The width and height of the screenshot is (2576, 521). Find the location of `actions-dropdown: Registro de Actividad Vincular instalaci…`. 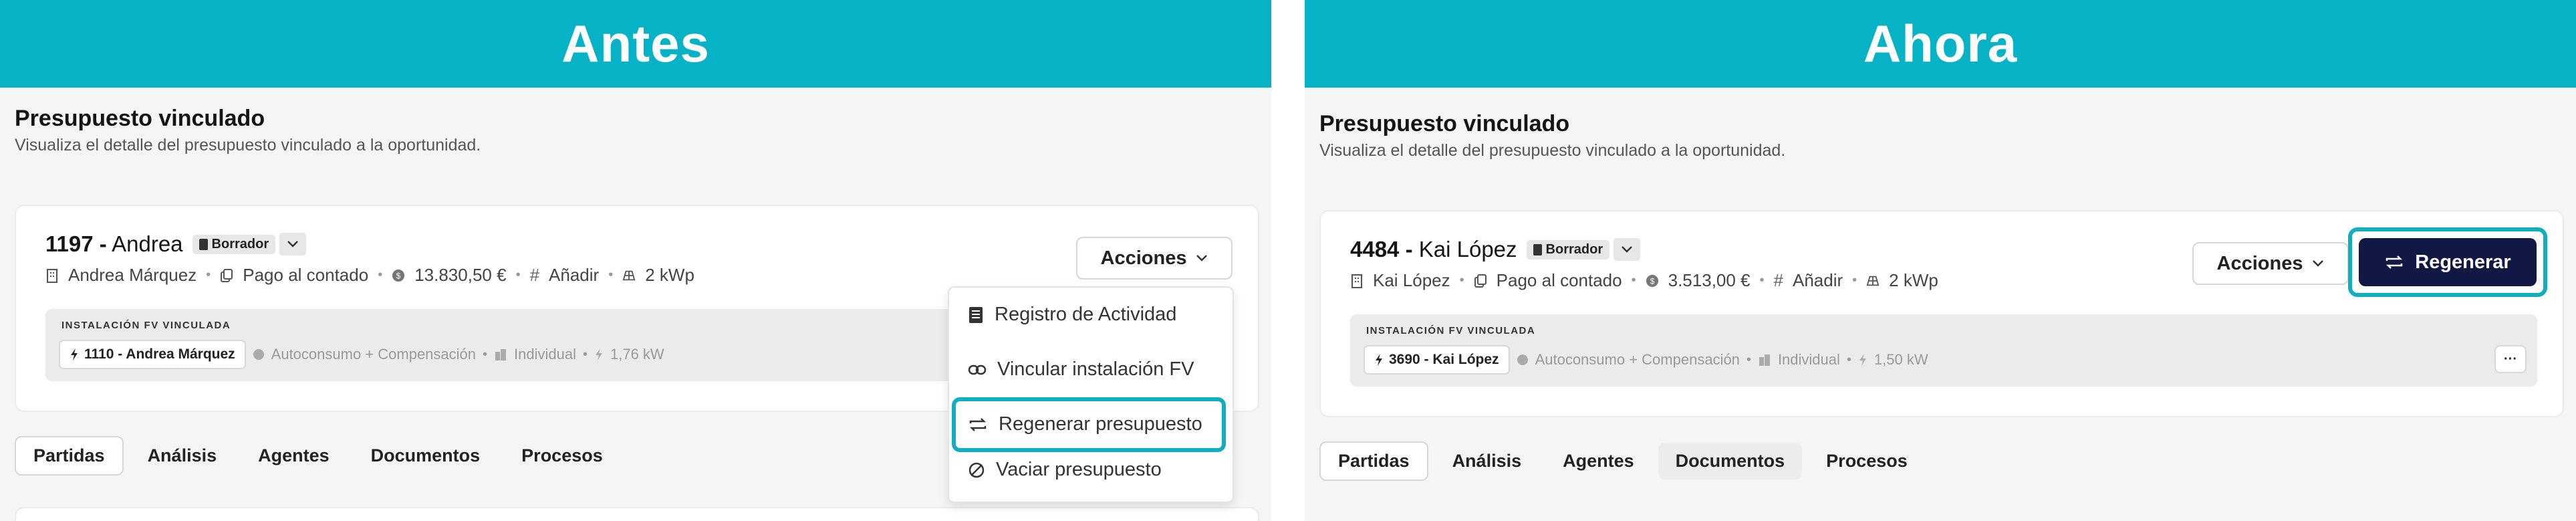

actions-dropdown: Registro de Actividad Vincular instalaci… is located at coordinates (1091, 394).